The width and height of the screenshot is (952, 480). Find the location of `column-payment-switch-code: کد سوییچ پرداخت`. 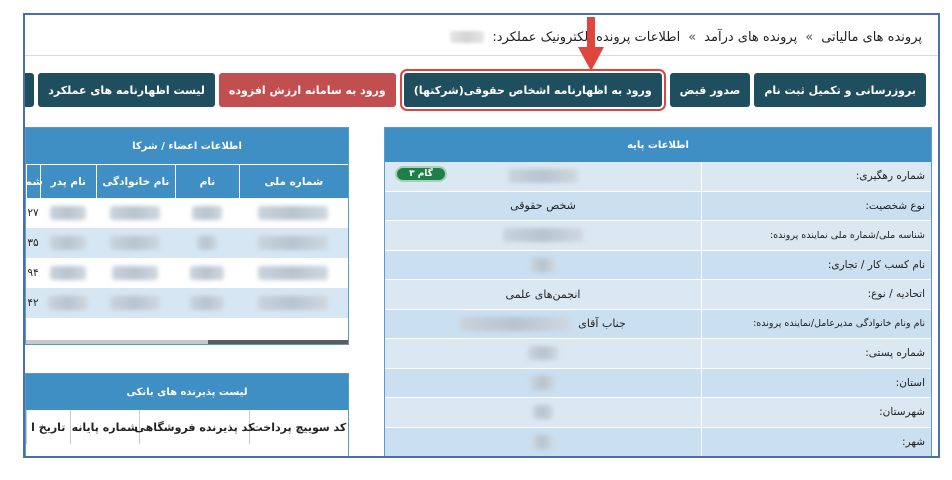

column-payment-switch-code: کد سوییچ پرداخت is located at coordinates (298, 427).